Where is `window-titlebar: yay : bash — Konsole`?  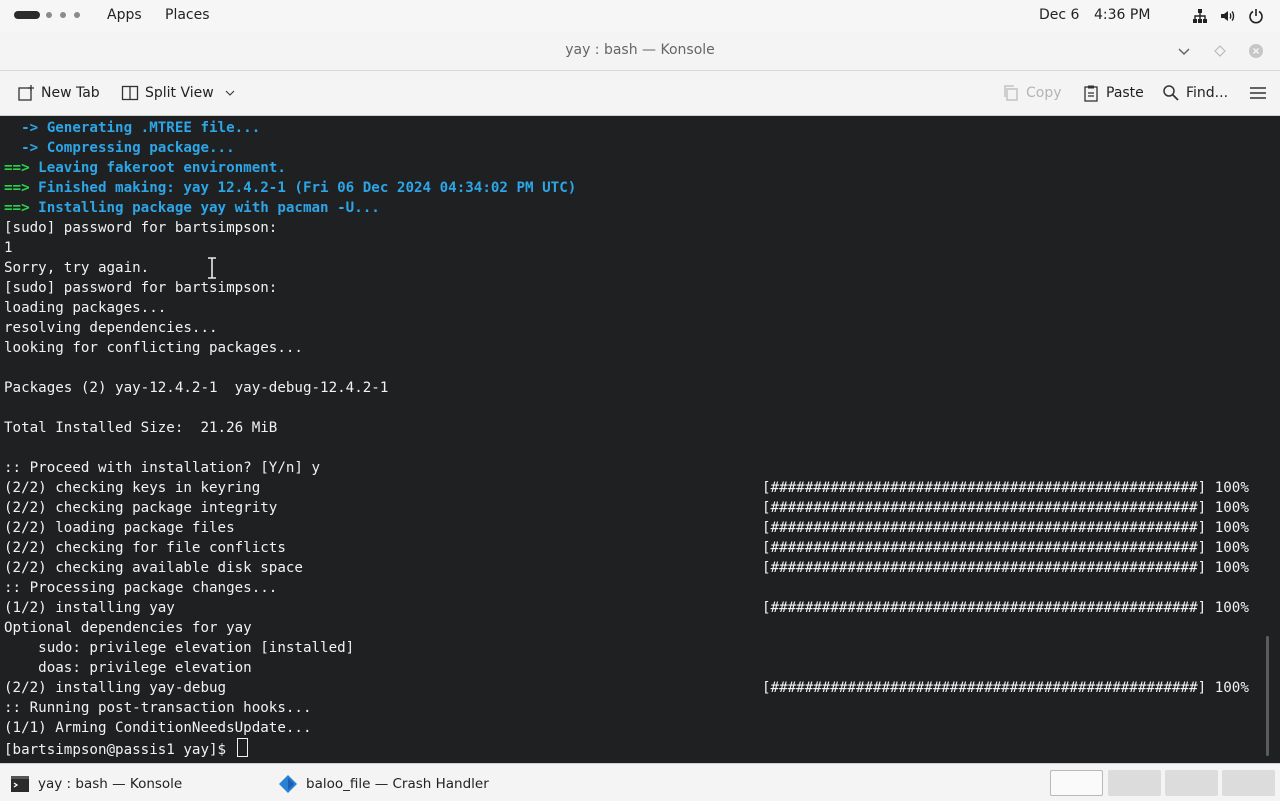 window-titlebar: yay : bash — Konsole is located at coordinates (640, 51).